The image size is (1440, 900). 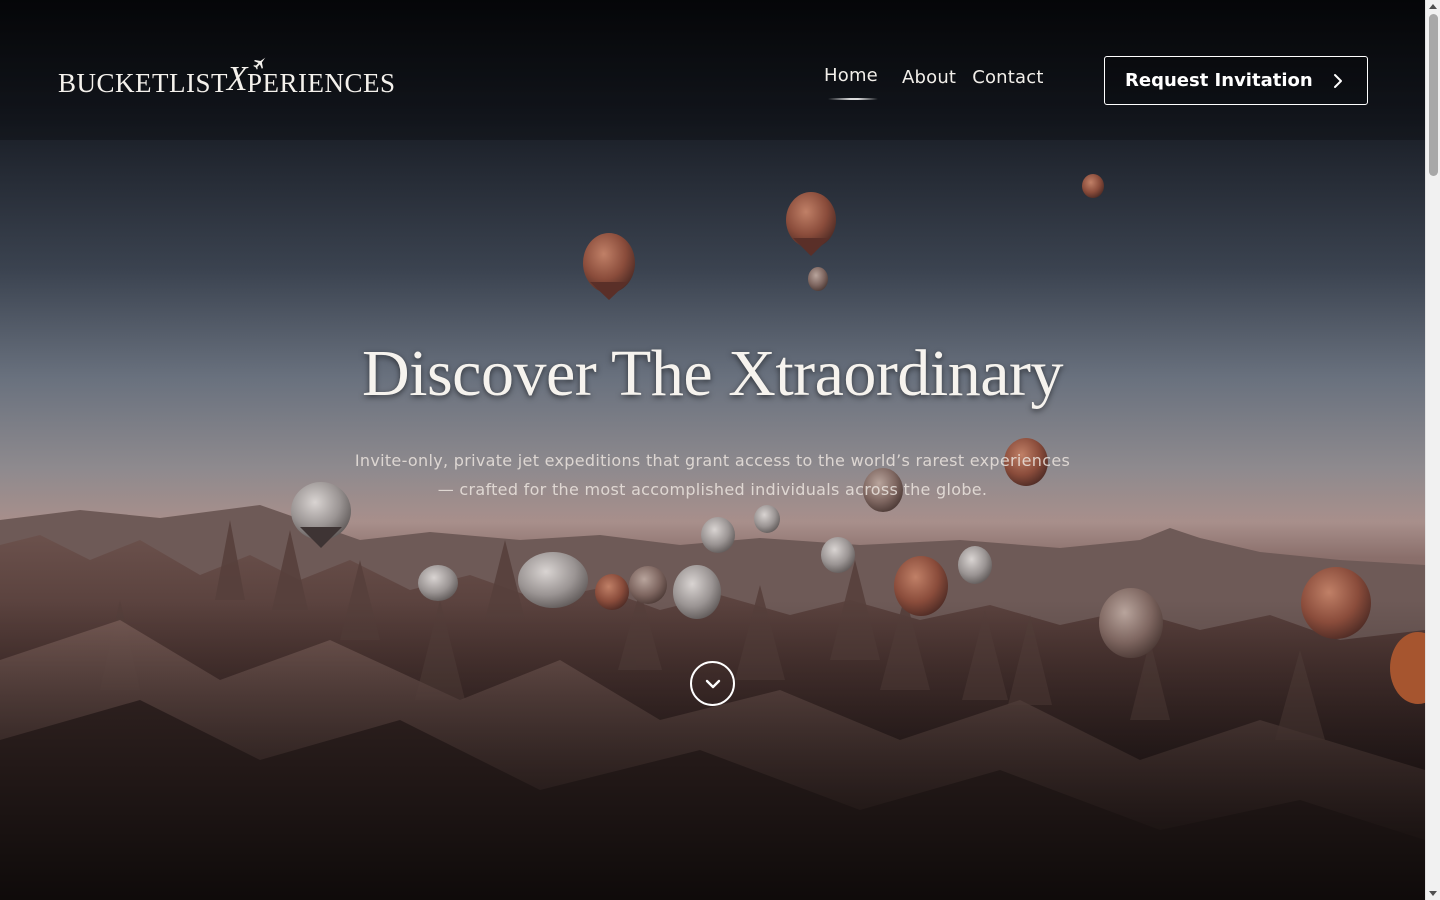 What do you see at coordinates (259, 63) in the screenshot?
I see `airplane-icon` at bounding box center [259, 63].